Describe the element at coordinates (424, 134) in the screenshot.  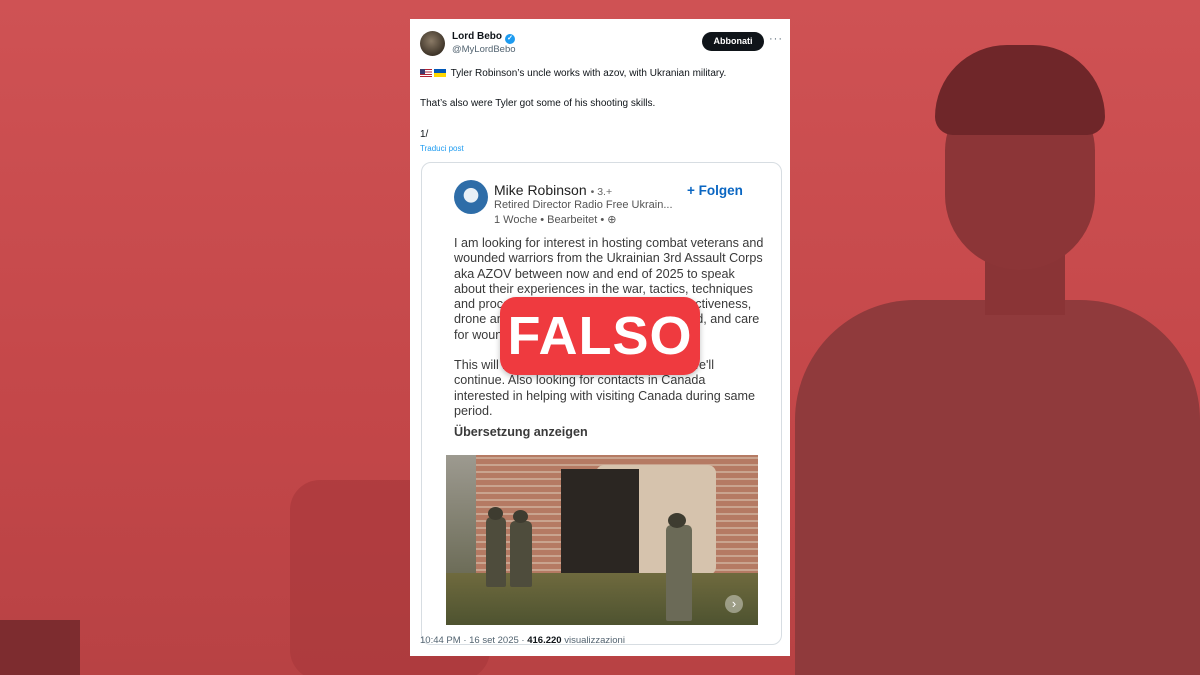
I see `tweet-text-line-3: 1/` at that location.